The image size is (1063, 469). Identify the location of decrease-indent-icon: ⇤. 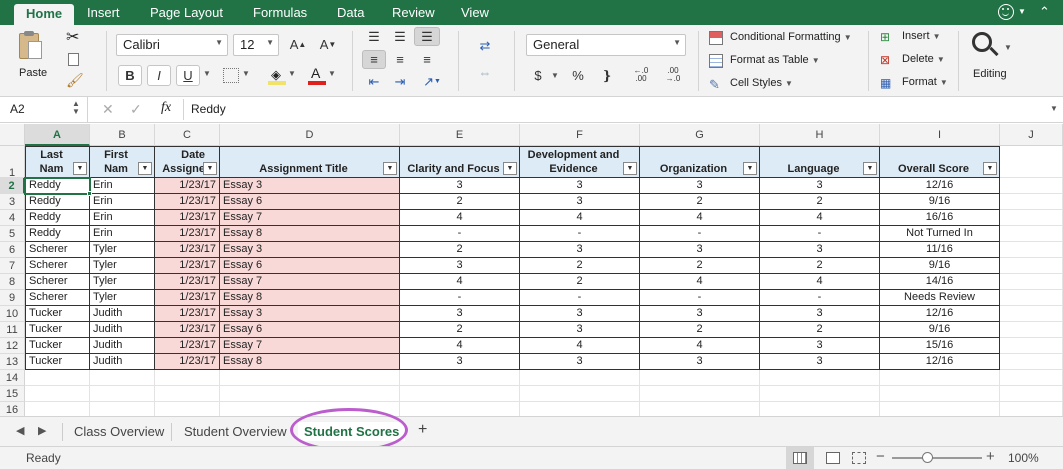
(374, 81).